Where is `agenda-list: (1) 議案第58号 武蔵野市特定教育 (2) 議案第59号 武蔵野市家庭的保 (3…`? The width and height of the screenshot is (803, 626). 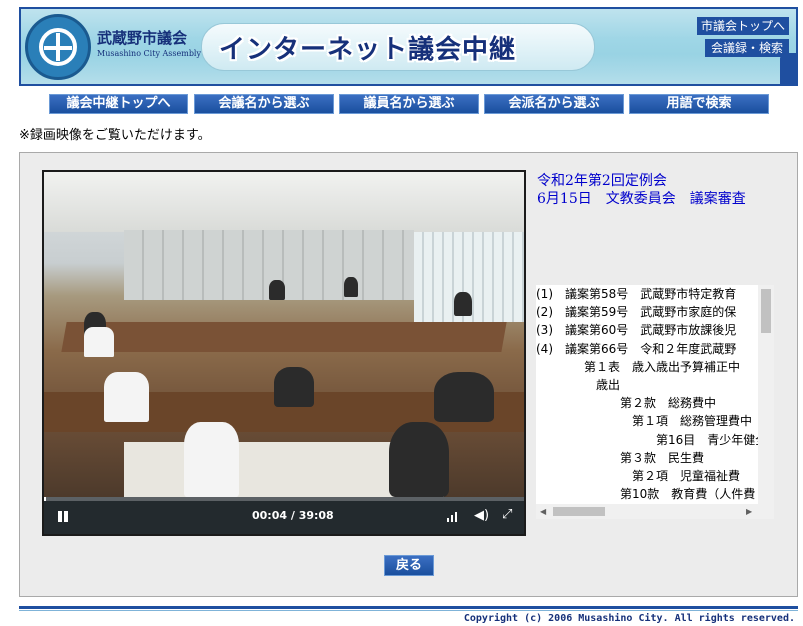
agenda-list: (1) 議案第58号 武蔵野市特定教育 (2) 議案第59号 武蔵野市家庭的保 (3… is located at coordinates (647, 394).